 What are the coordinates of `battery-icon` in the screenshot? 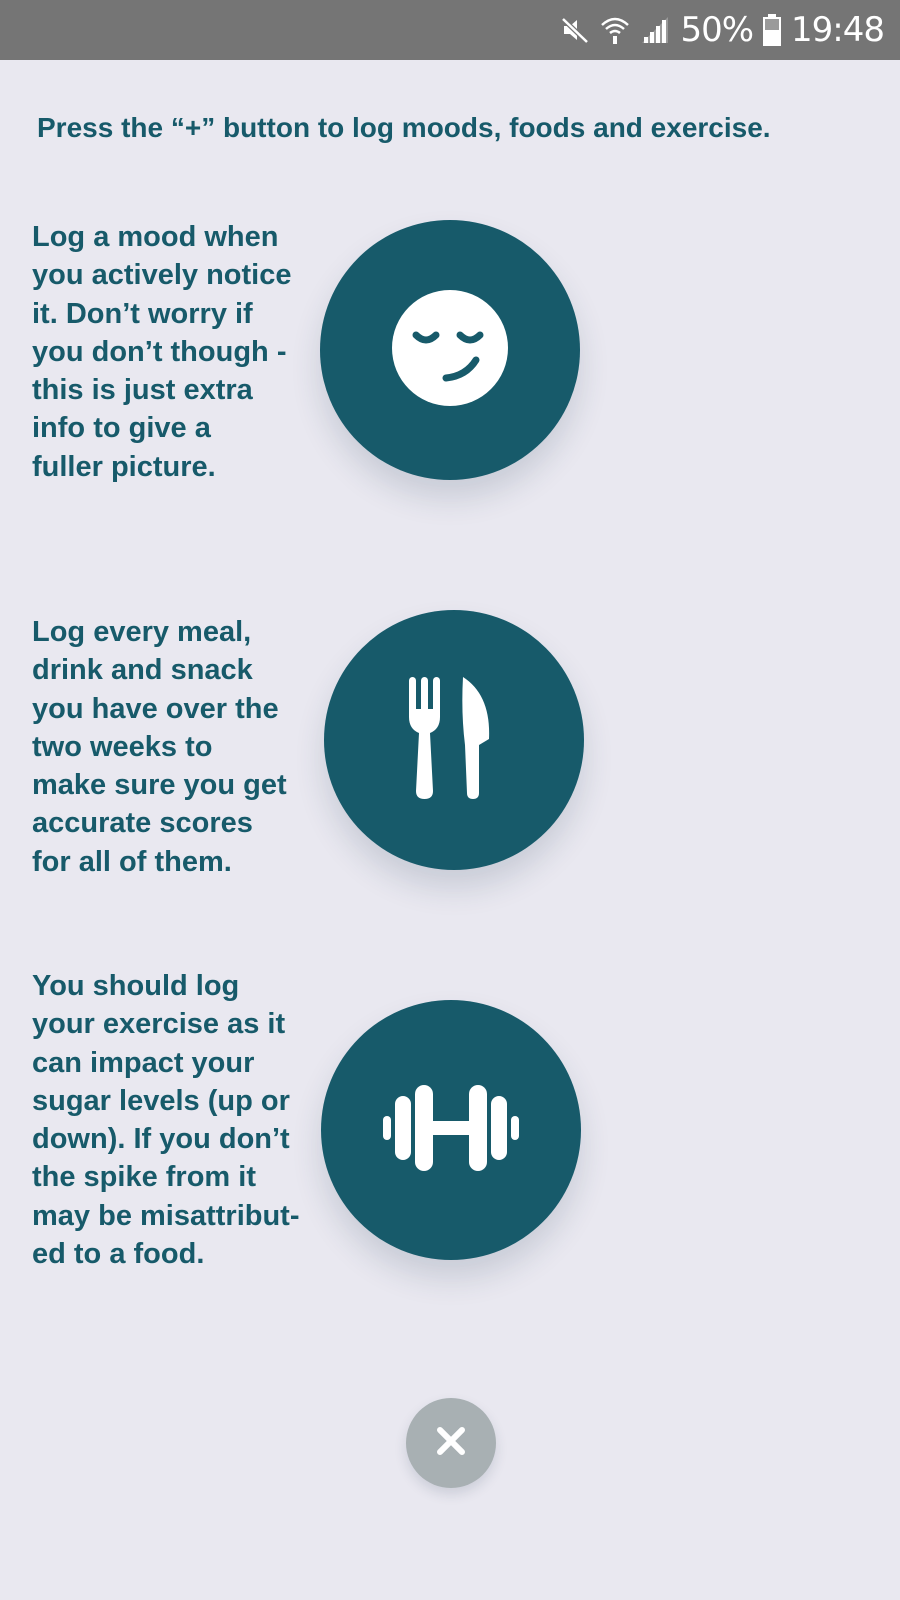 It's located at (772, 30).